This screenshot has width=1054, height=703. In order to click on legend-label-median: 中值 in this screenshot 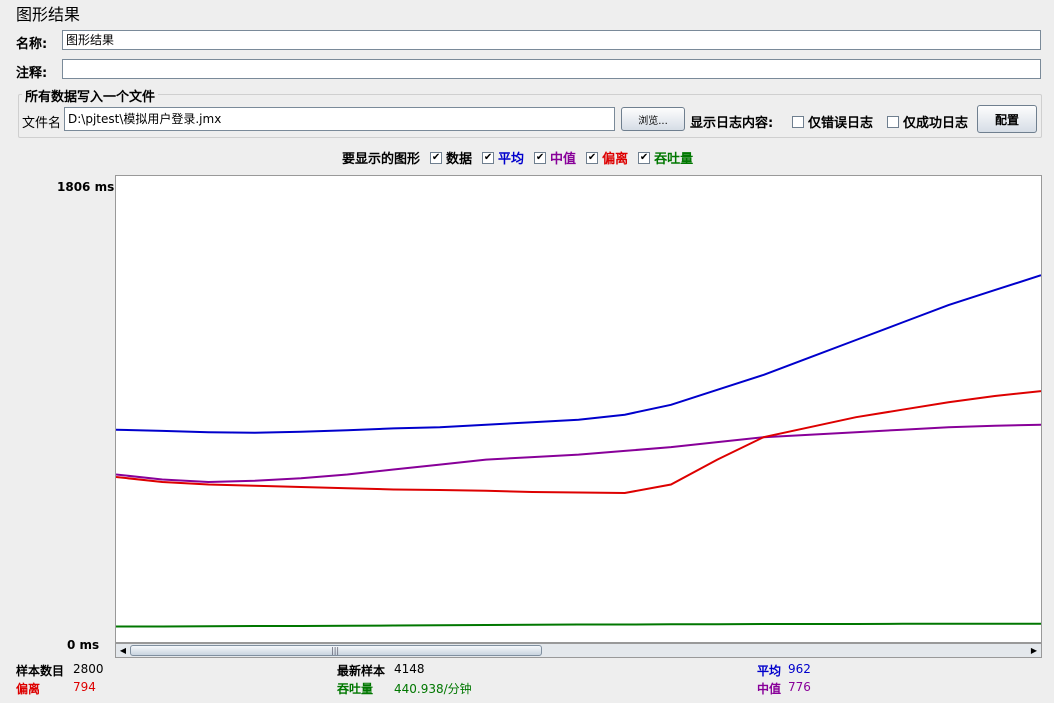, I will do `click(563, 159)`.